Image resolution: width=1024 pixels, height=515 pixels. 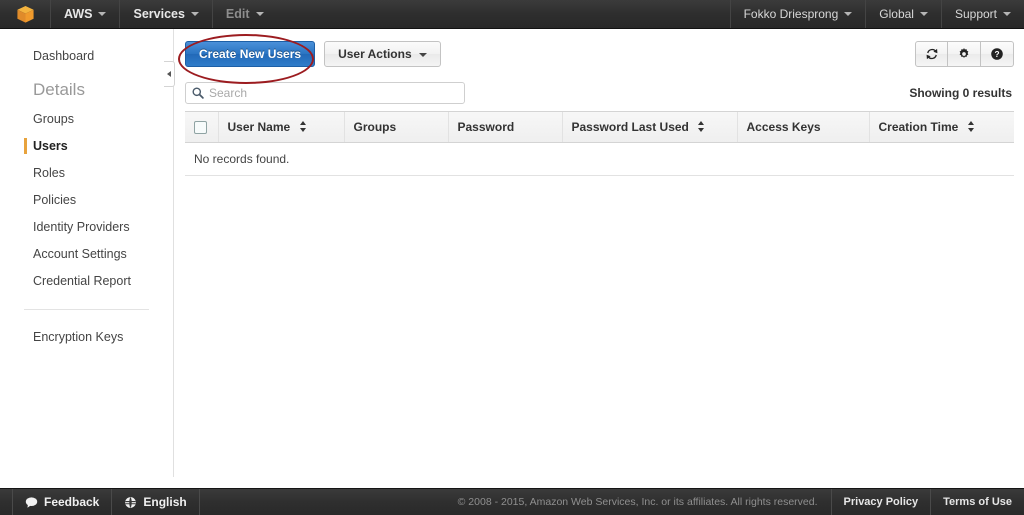 I want to click on help-button: ?, so click(x=997, y=54).